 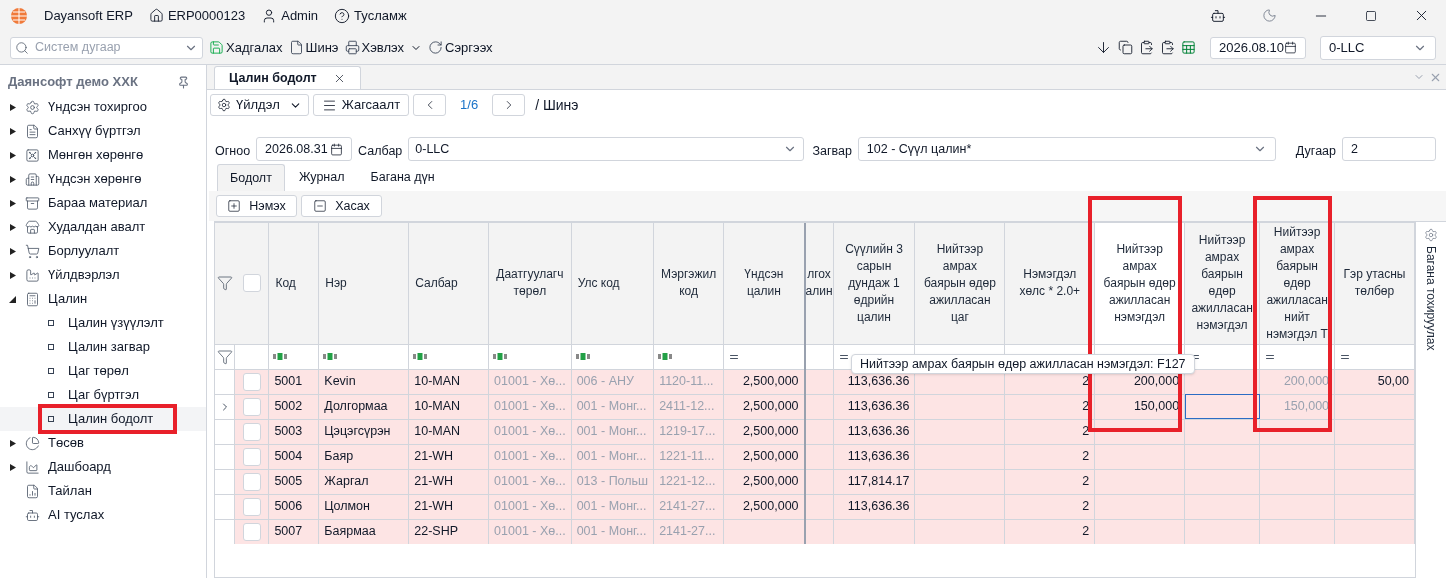 I want to click on table-cell-text: Цэцэгсүрэн, so click(x=358, y=432).